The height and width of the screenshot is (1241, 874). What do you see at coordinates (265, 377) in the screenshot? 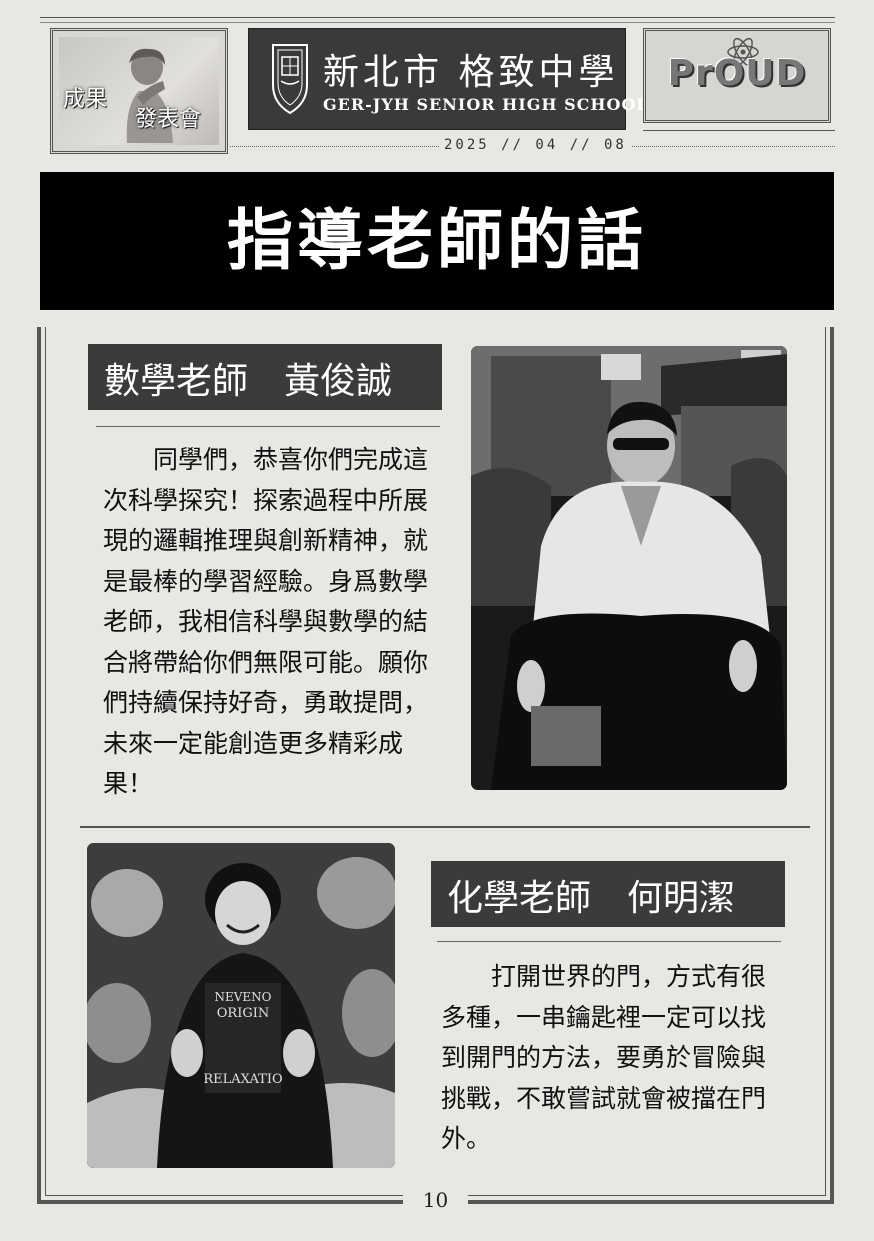
I see `teacher-name-math: 數學老師 黃俊誠` at bounding box center [265, 377].